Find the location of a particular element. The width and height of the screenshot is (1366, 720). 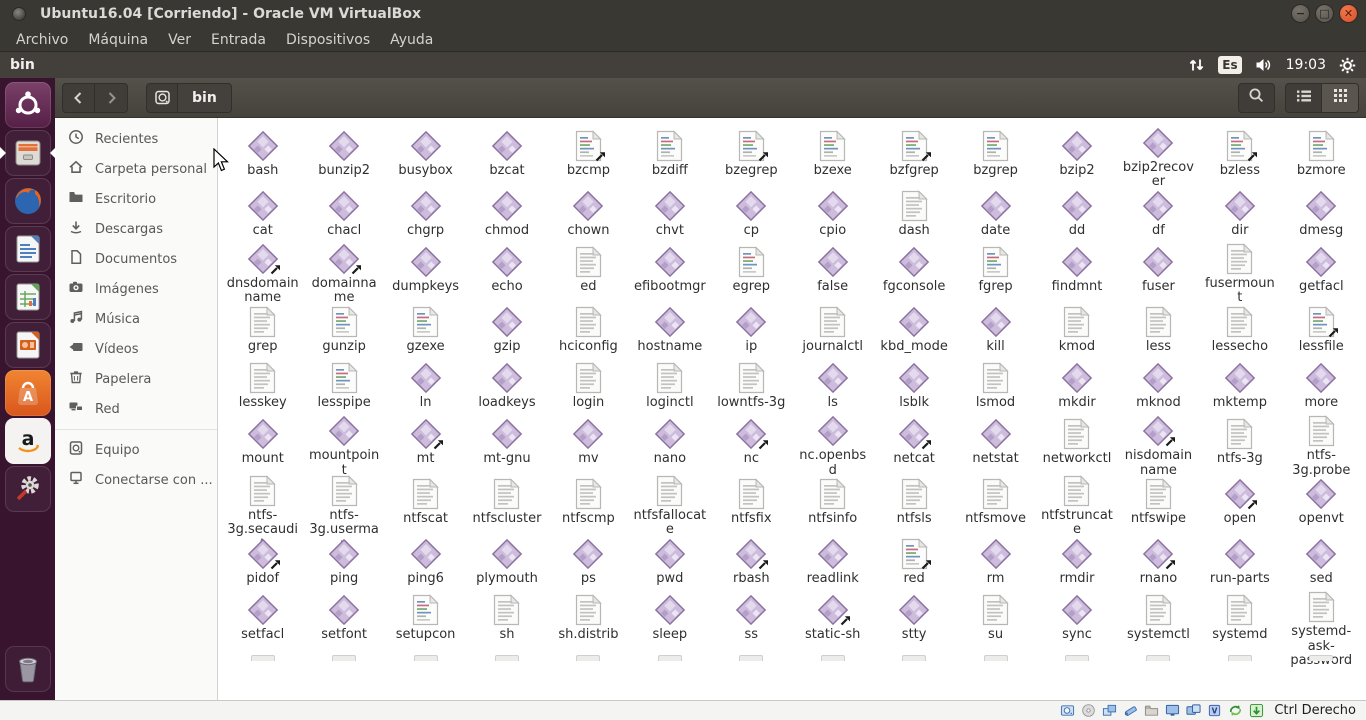

file-item: mktemp is located at coordinates (1239, 383).